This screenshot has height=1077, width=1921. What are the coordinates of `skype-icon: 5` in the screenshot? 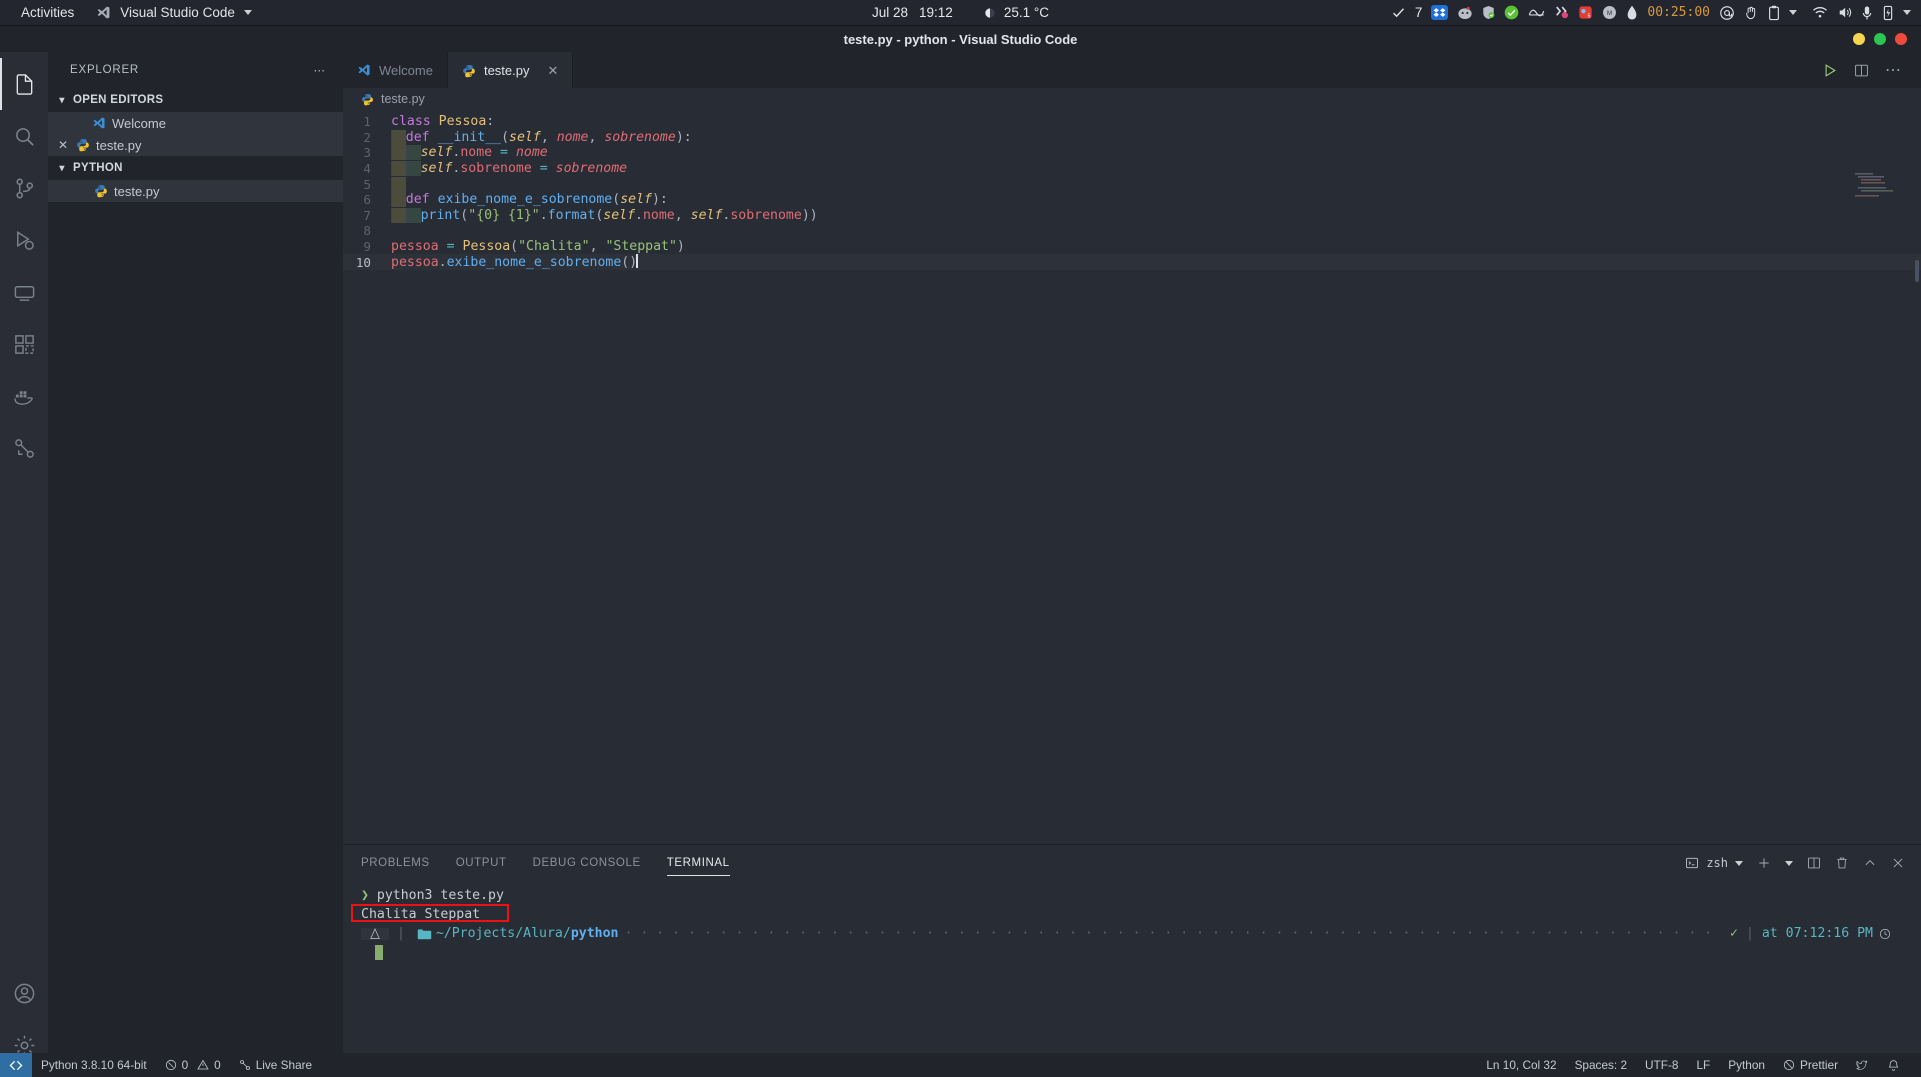 It's located at (1585, 12).